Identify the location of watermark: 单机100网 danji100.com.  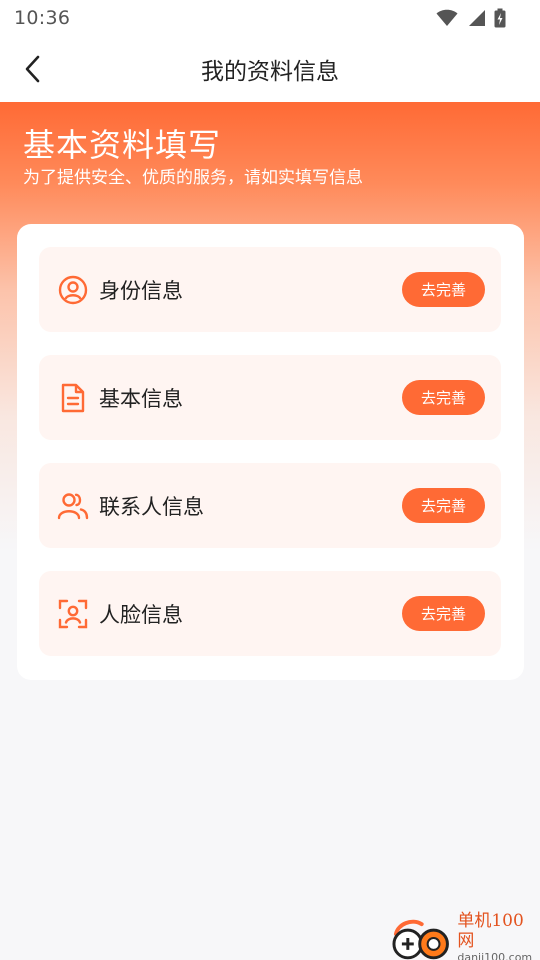
(465, 935).